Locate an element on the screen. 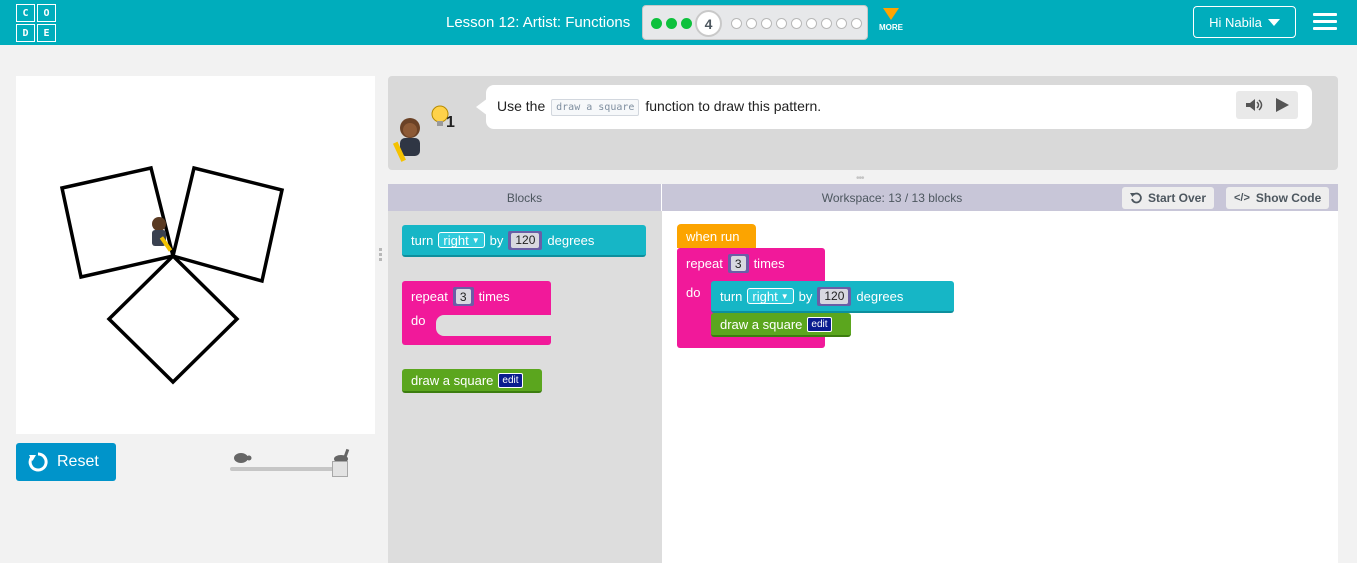  triangle-down-icon is located at coordinates (891, 14).